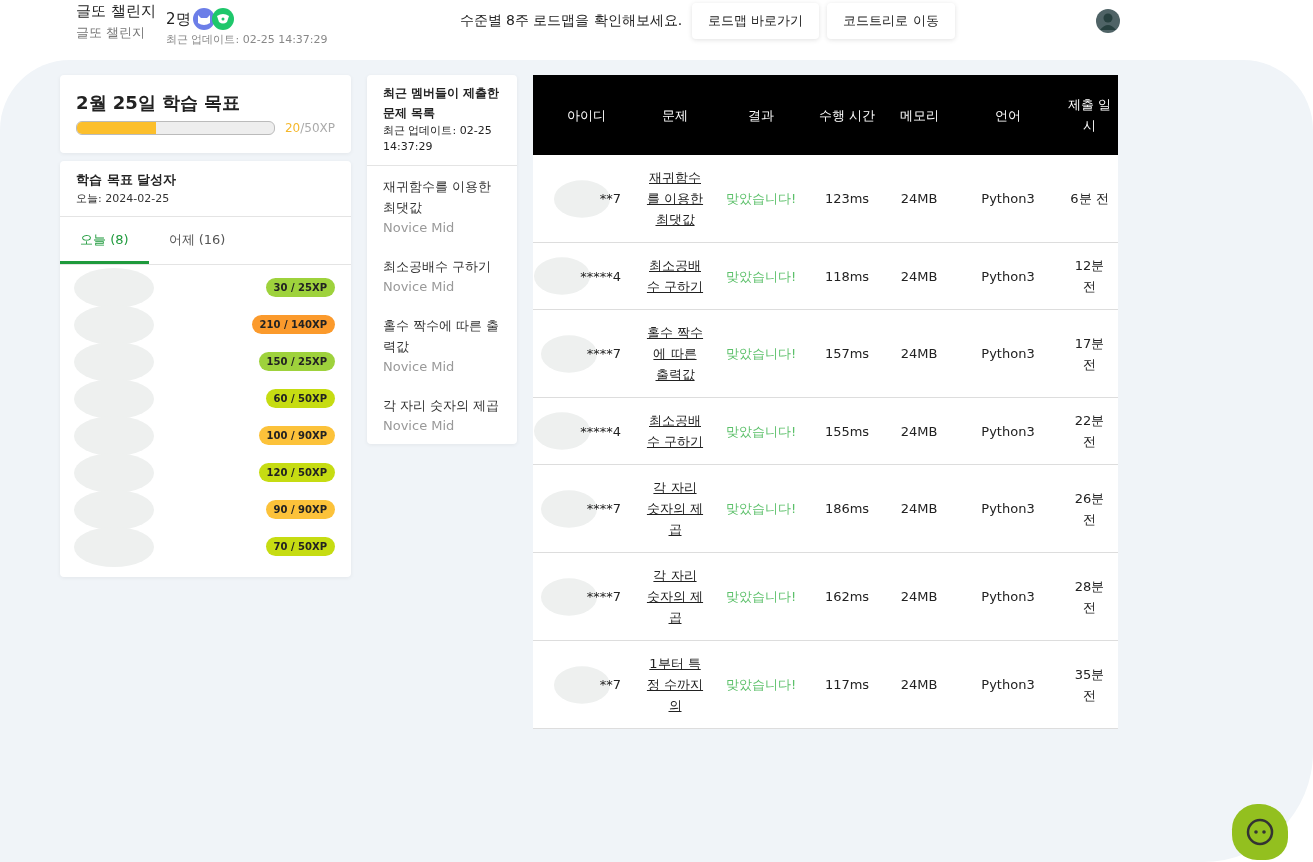 The image size is (1313, 862). I want to click on cat-avatar-icon, so click(203, 19).